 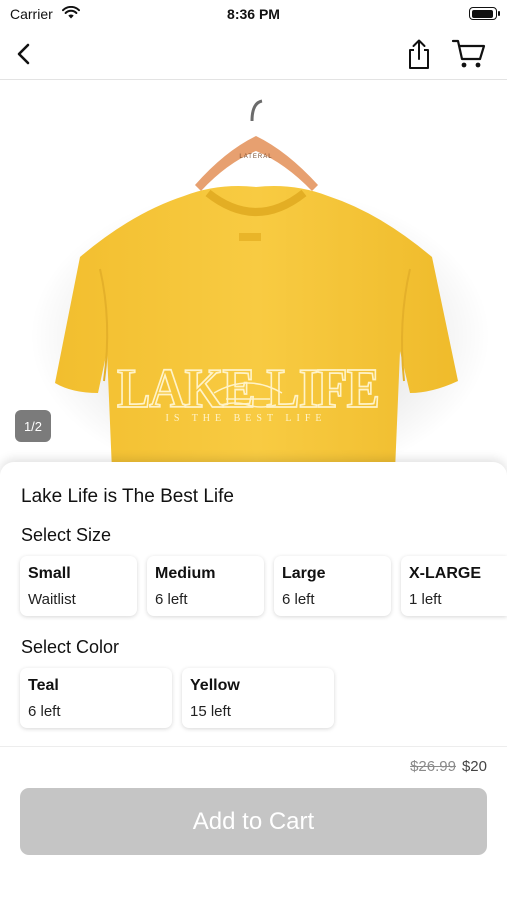 I want to click on add-to-cart-button: Add to Cart, so click(x=253, y=821).